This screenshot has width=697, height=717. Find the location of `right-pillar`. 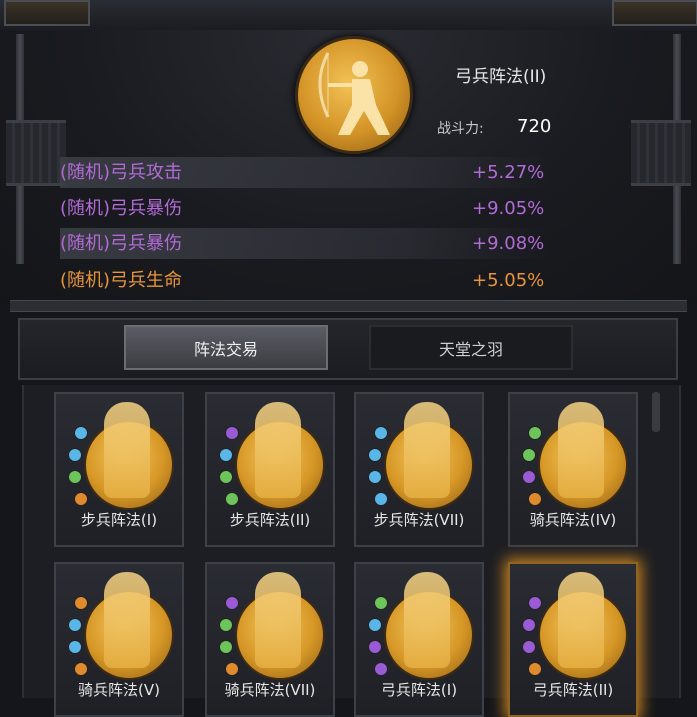

right-pillar is located at coordinates (661, 153).